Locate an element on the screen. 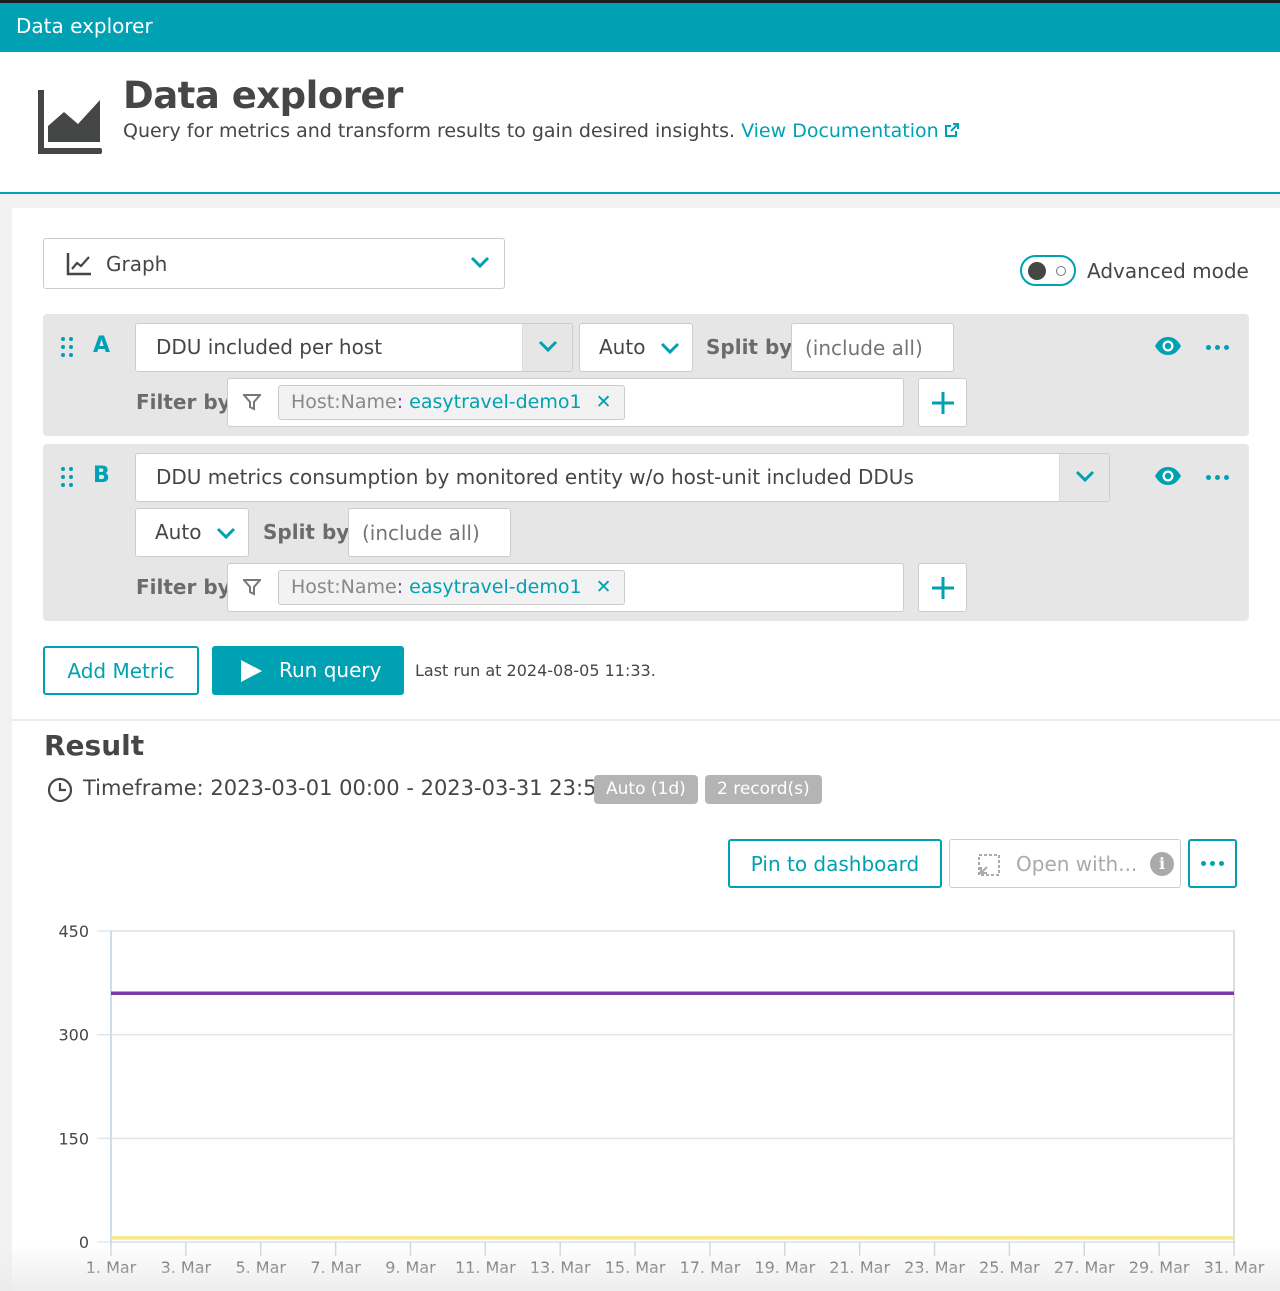 This screenshot has height=1291, width=1280. open-with-button: Open with... i is located at coordinates (1065, 863).